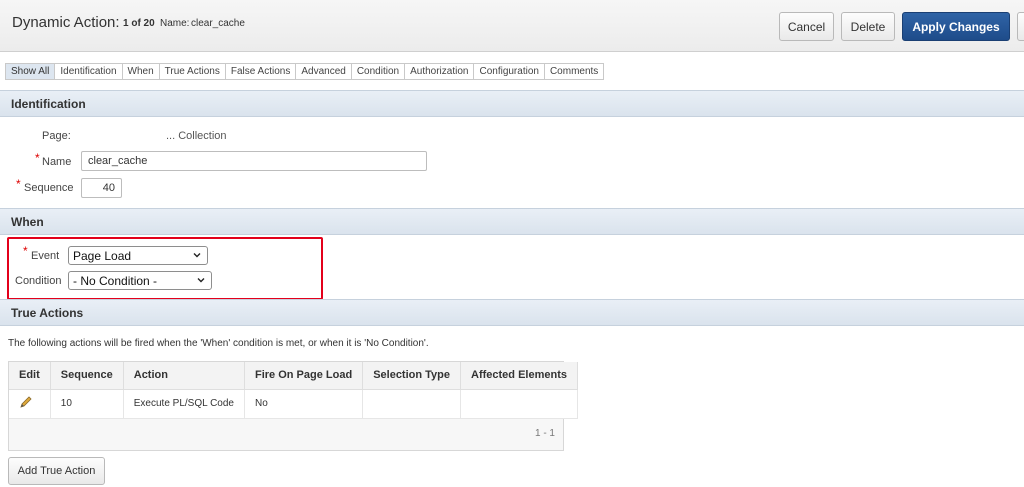 This screenshot has width=1024, height=487. I want to click on header-name-label: Name:, so click(175, 23).